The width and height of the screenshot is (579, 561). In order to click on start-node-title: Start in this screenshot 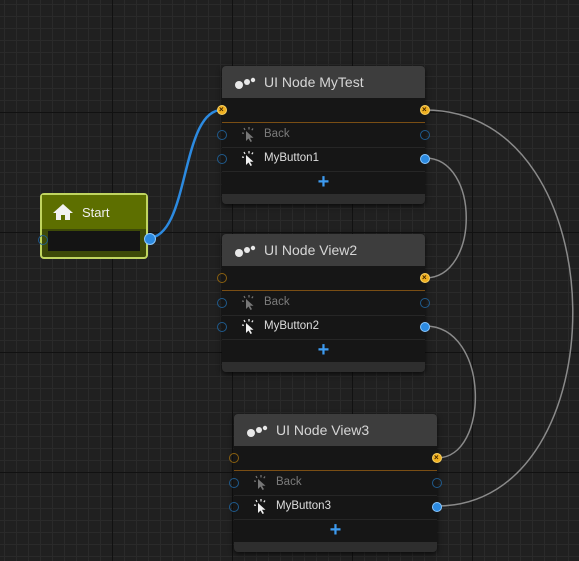, I will do `click(96, 212)`.